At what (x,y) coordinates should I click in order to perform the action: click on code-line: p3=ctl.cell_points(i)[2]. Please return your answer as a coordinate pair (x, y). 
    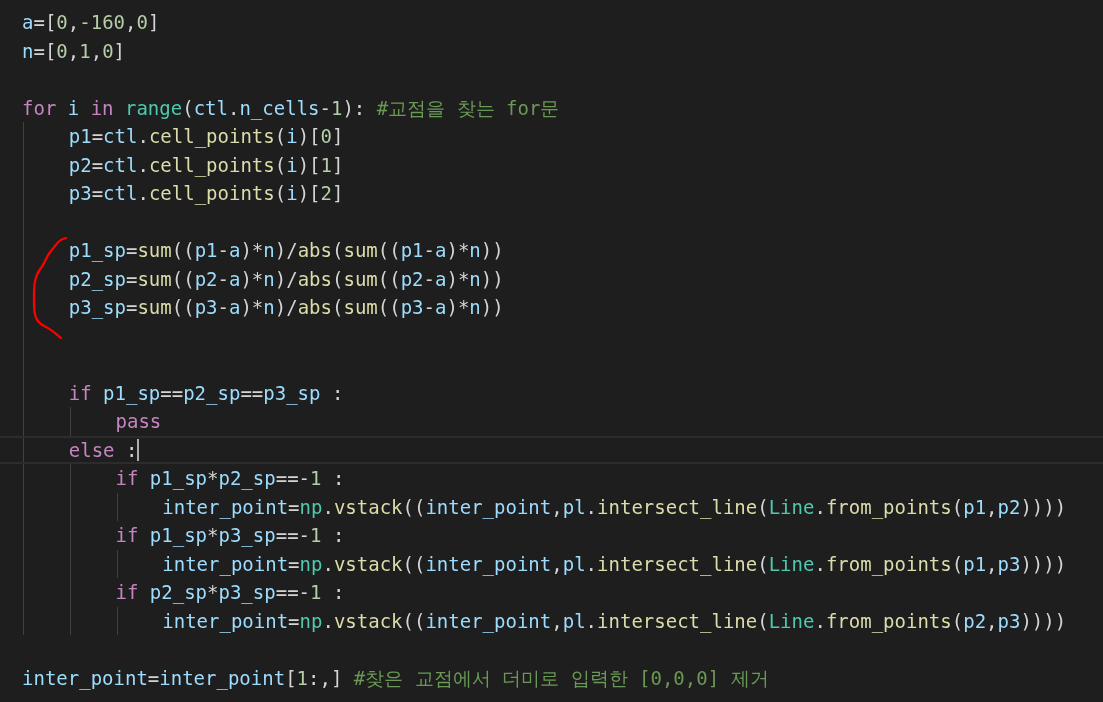
    Looking at the image, I should click on (206, 194).